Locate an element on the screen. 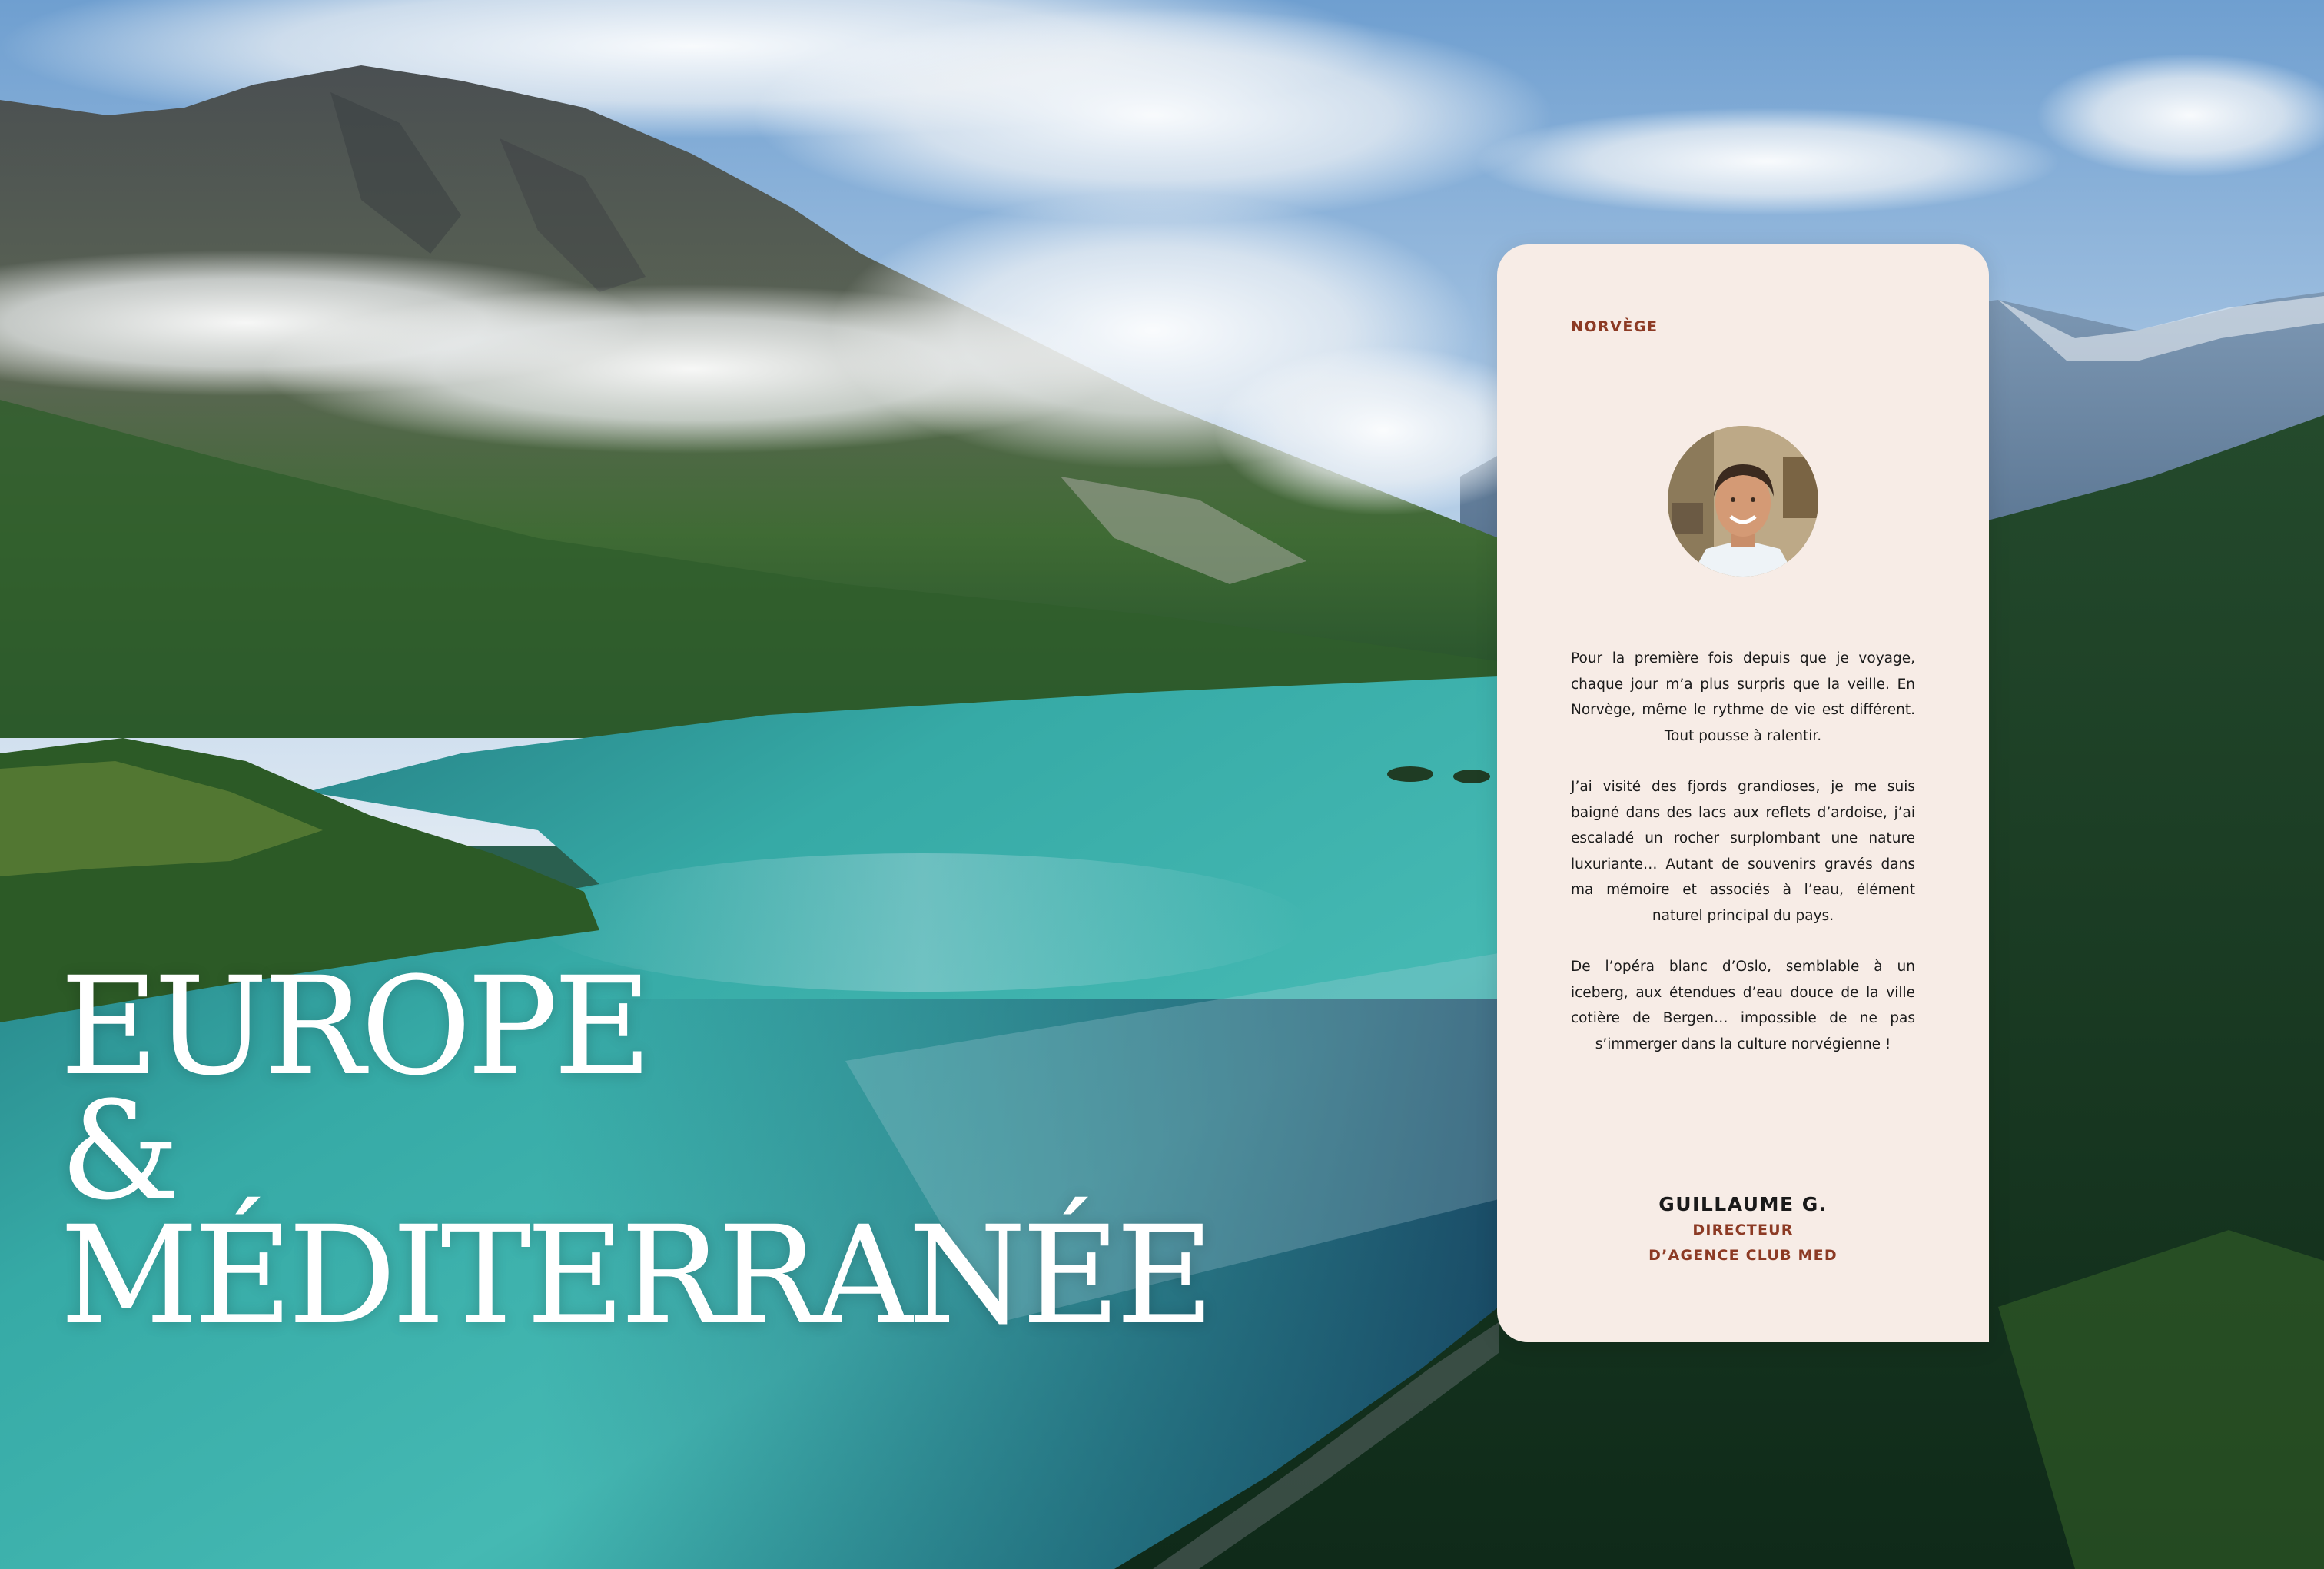 The width and height of the screenshot is (2324, 1569). author-signature: GUILLAUME G. DIRECTEUR D’AGENCE CLUB MED is located at coordinates (1743, 1230).